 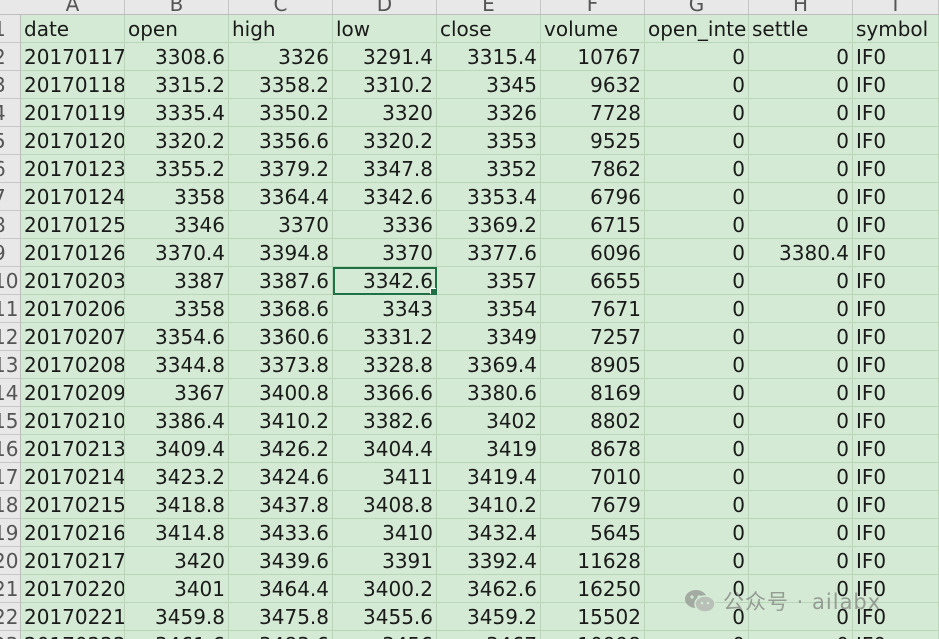 What do you see at coordinates (281, 635) in the screenshot?
I see `cell: 3483.6` at bounding box center [281, 635].